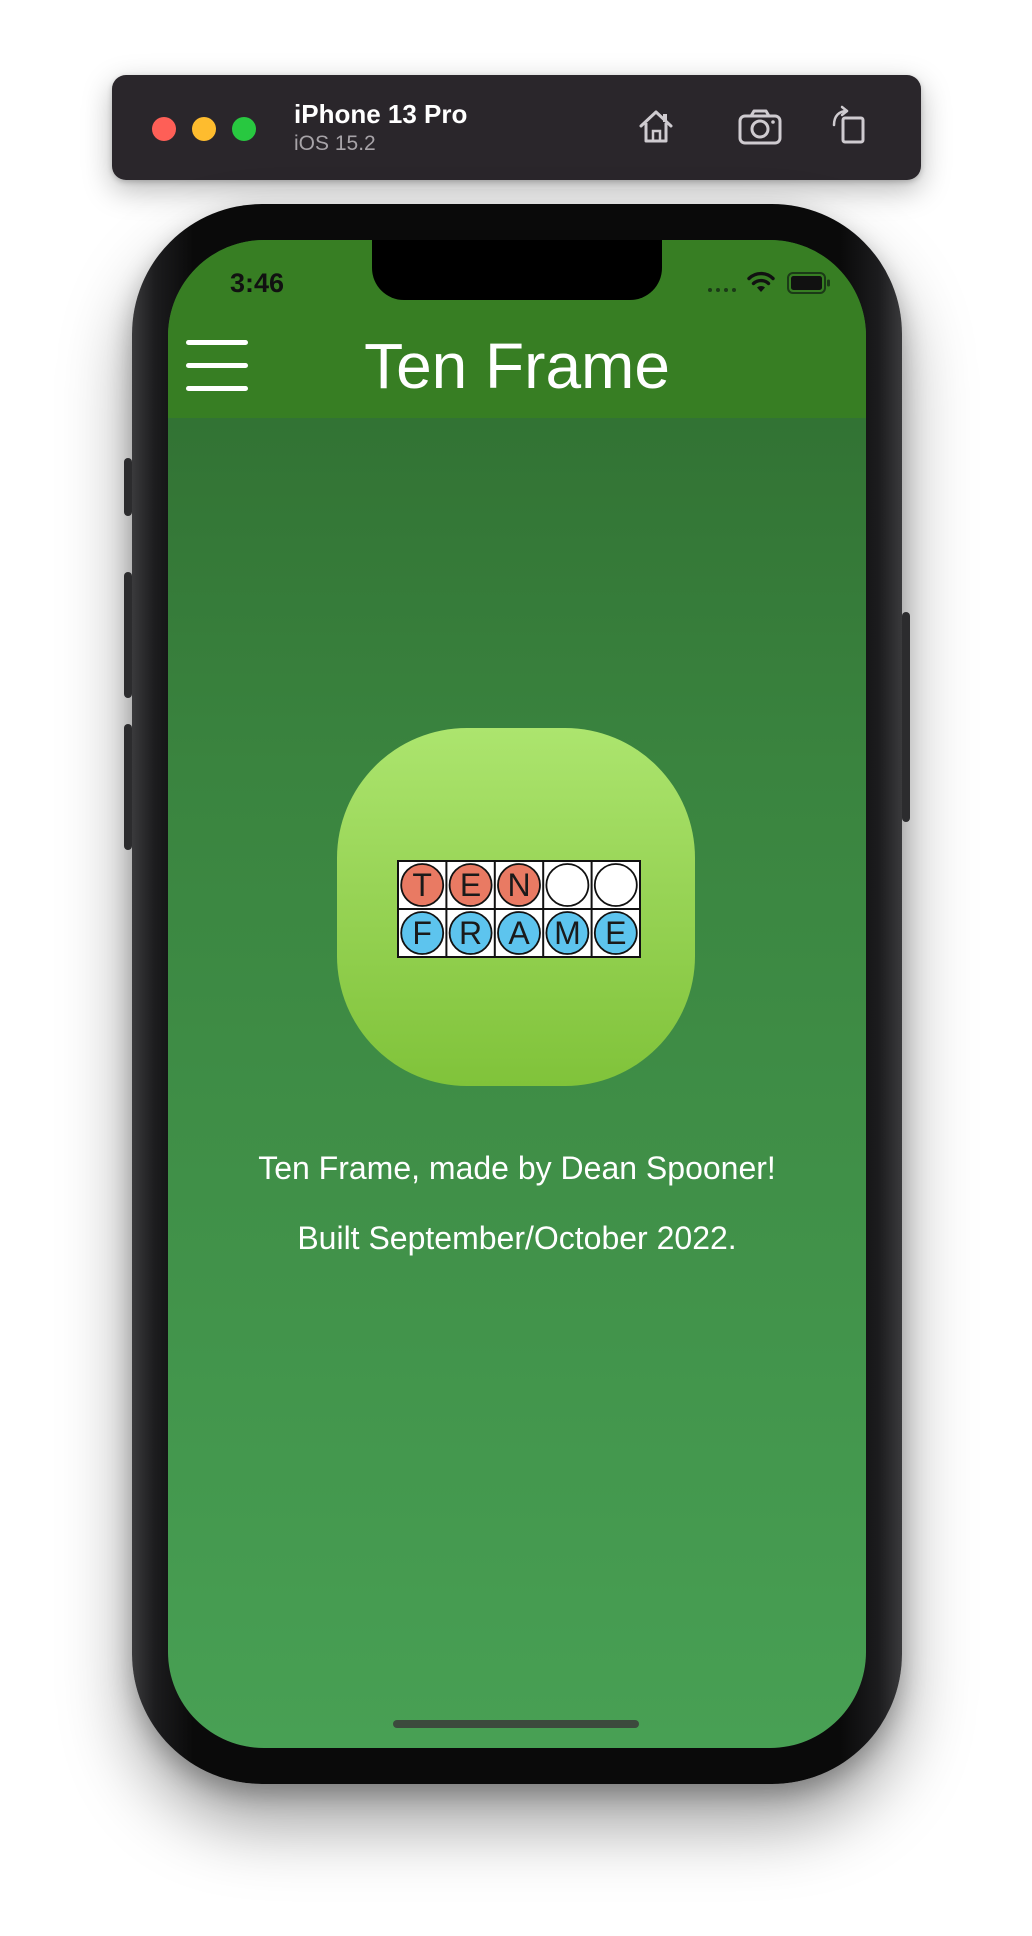 This screenshot has height=1936, width=1032. I want to click on counter-letter-row2-5: E, so click(615, 933).